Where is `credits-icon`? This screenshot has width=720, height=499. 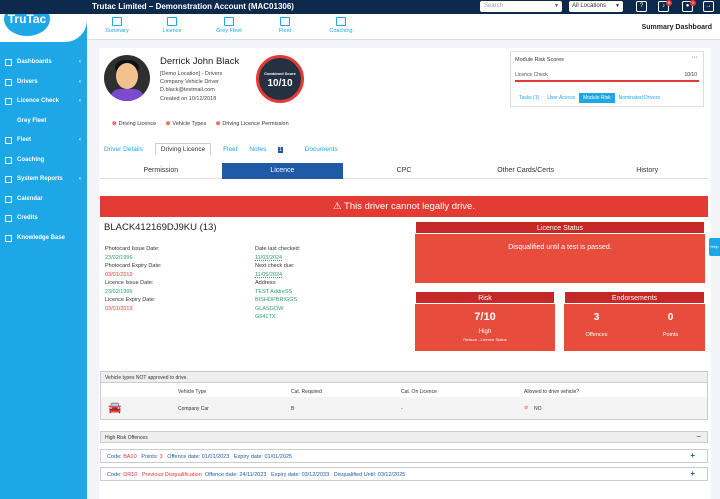
credits-icon is located at coordinates (8, 218).